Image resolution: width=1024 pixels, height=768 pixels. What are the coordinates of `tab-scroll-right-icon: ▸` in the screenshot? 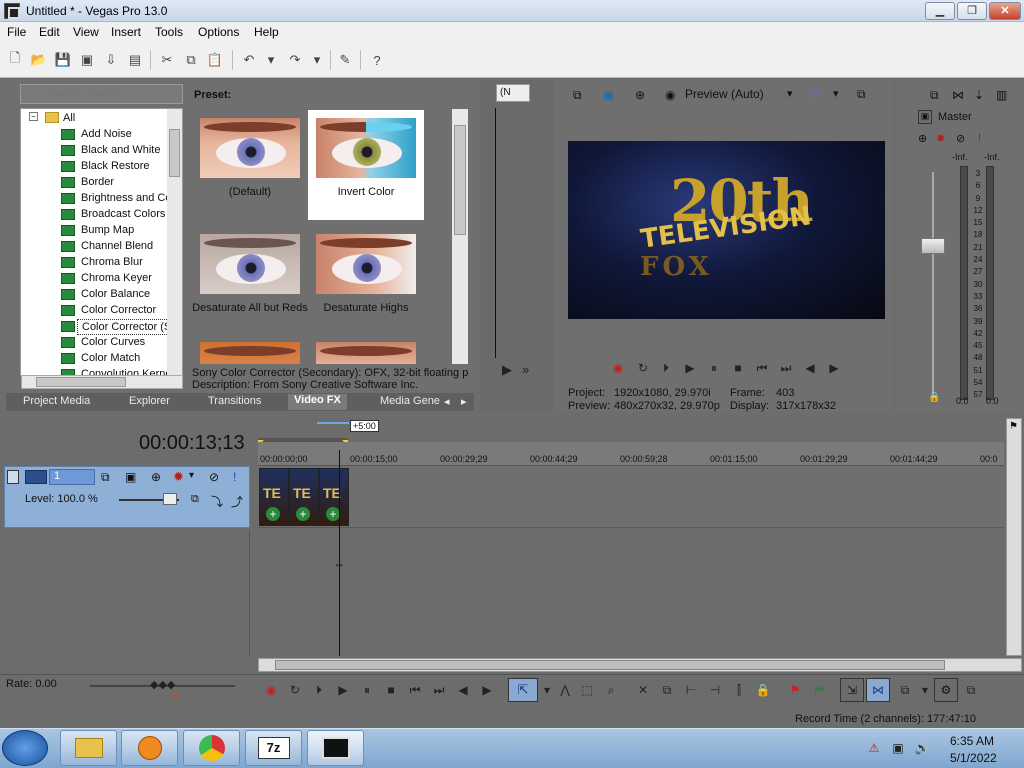 It's located at (464, 401).